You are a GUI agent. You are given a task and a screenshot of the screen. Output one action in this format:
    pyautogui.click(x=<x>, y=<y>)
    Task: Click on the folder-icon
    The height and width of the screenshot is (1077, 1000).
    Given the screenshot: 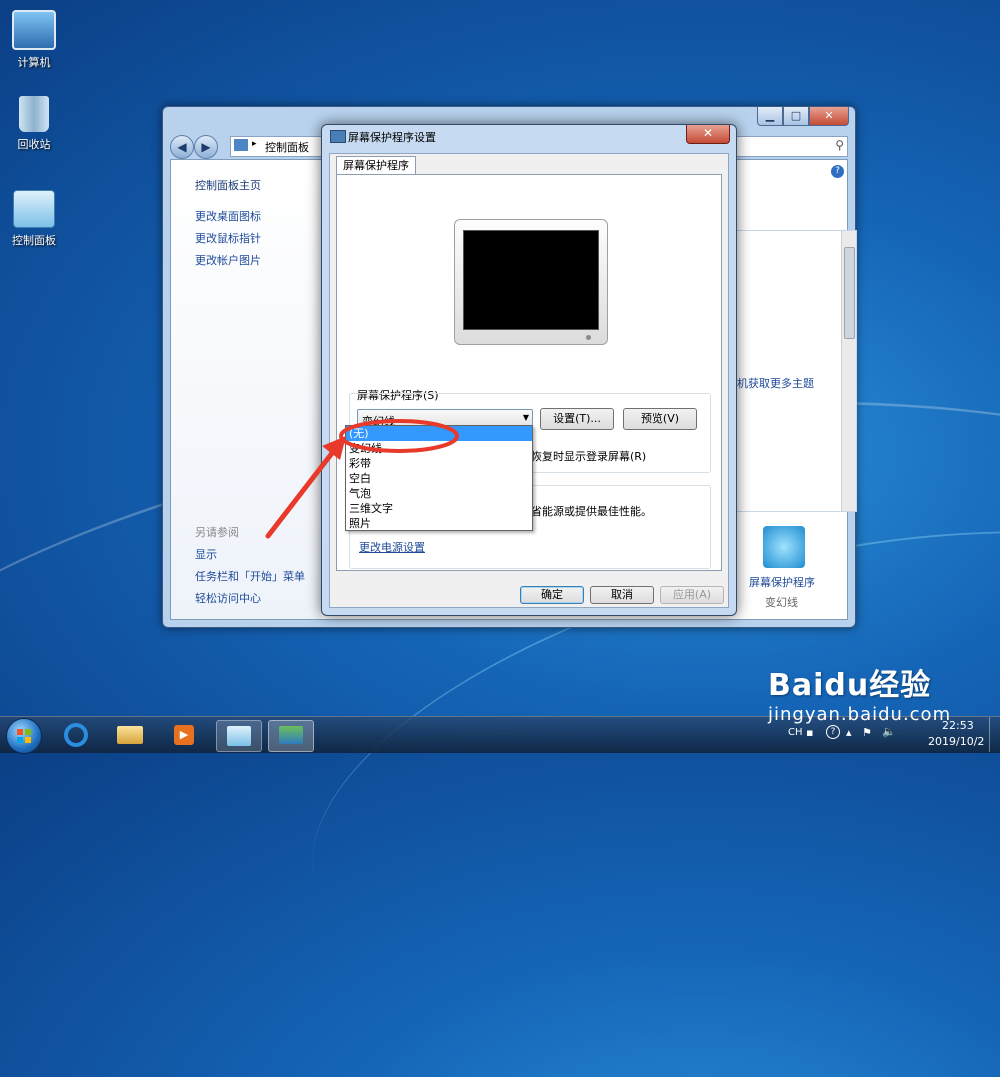 What is the action you would take?
    pyautogui.click(x=130, y=735)
    